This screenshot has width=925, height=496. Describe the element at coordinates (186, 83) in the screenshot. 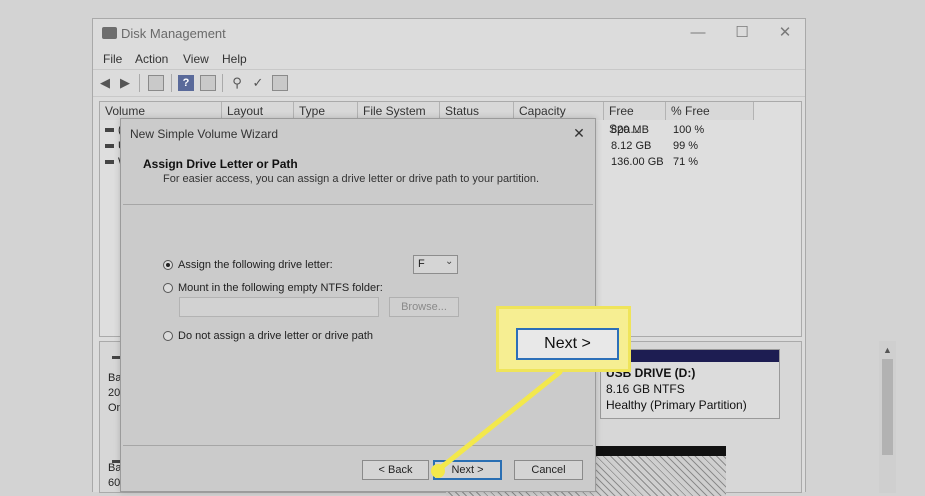

I see `help-icon: ?` at that location.